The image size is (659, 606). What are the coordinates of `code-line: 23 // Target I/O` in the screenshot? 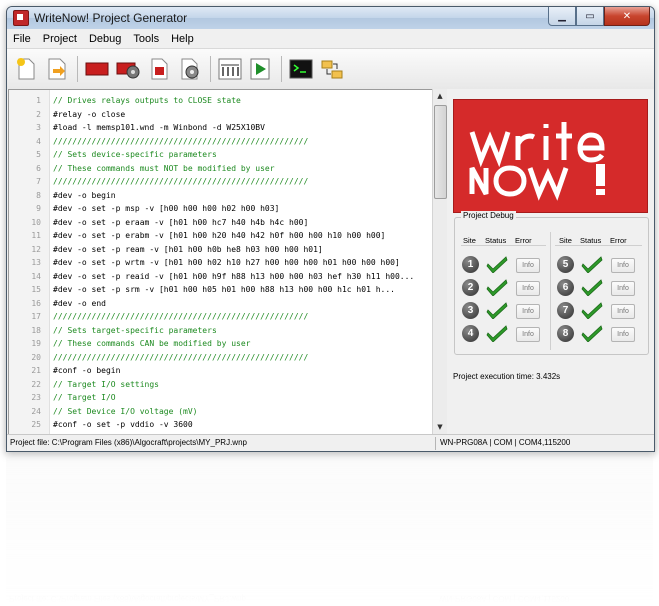 It's located at (221, 398).